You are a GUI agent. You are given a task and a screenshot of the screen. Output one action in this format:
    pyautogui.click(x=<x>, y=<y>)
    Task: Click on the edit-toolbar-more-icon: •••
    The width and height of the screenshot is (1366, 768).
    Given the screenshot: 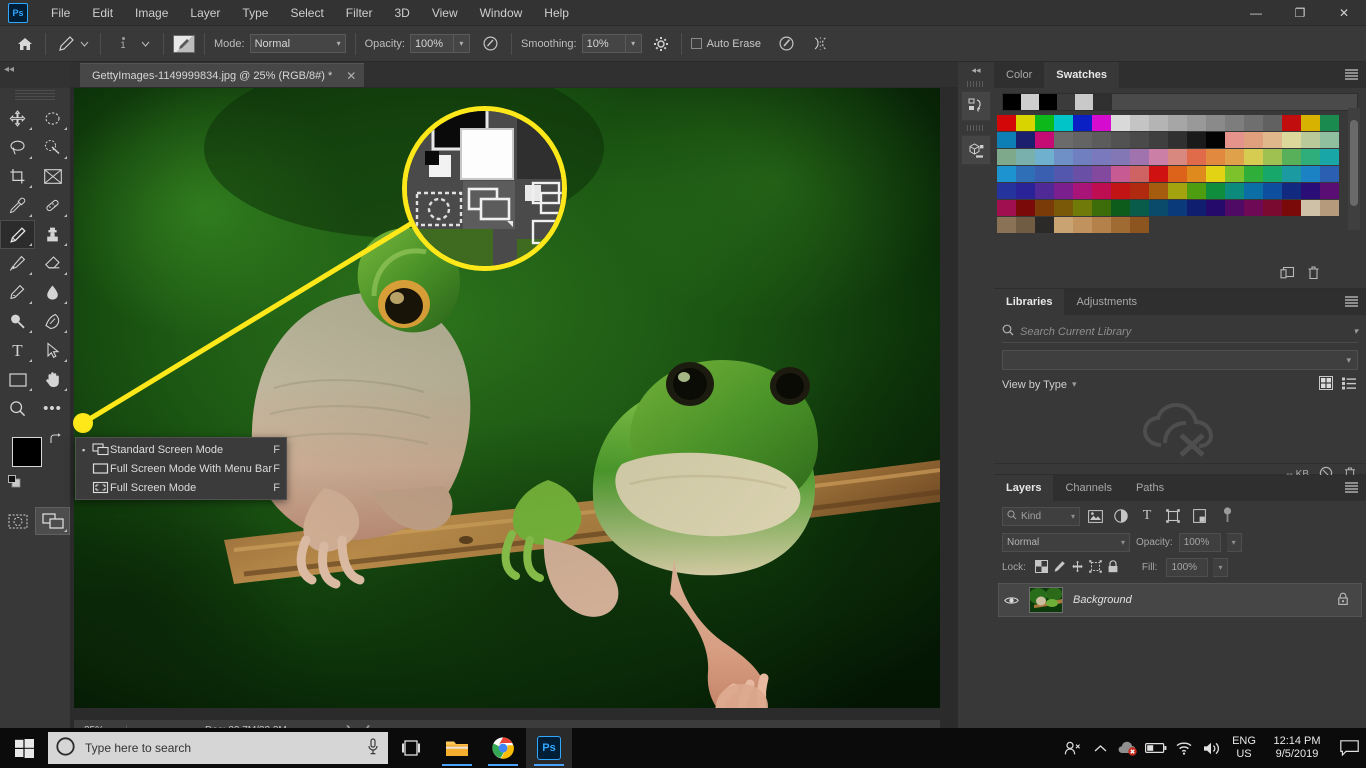 What is the action you would take?
    pyautogui.click(x=52, y=408)
    